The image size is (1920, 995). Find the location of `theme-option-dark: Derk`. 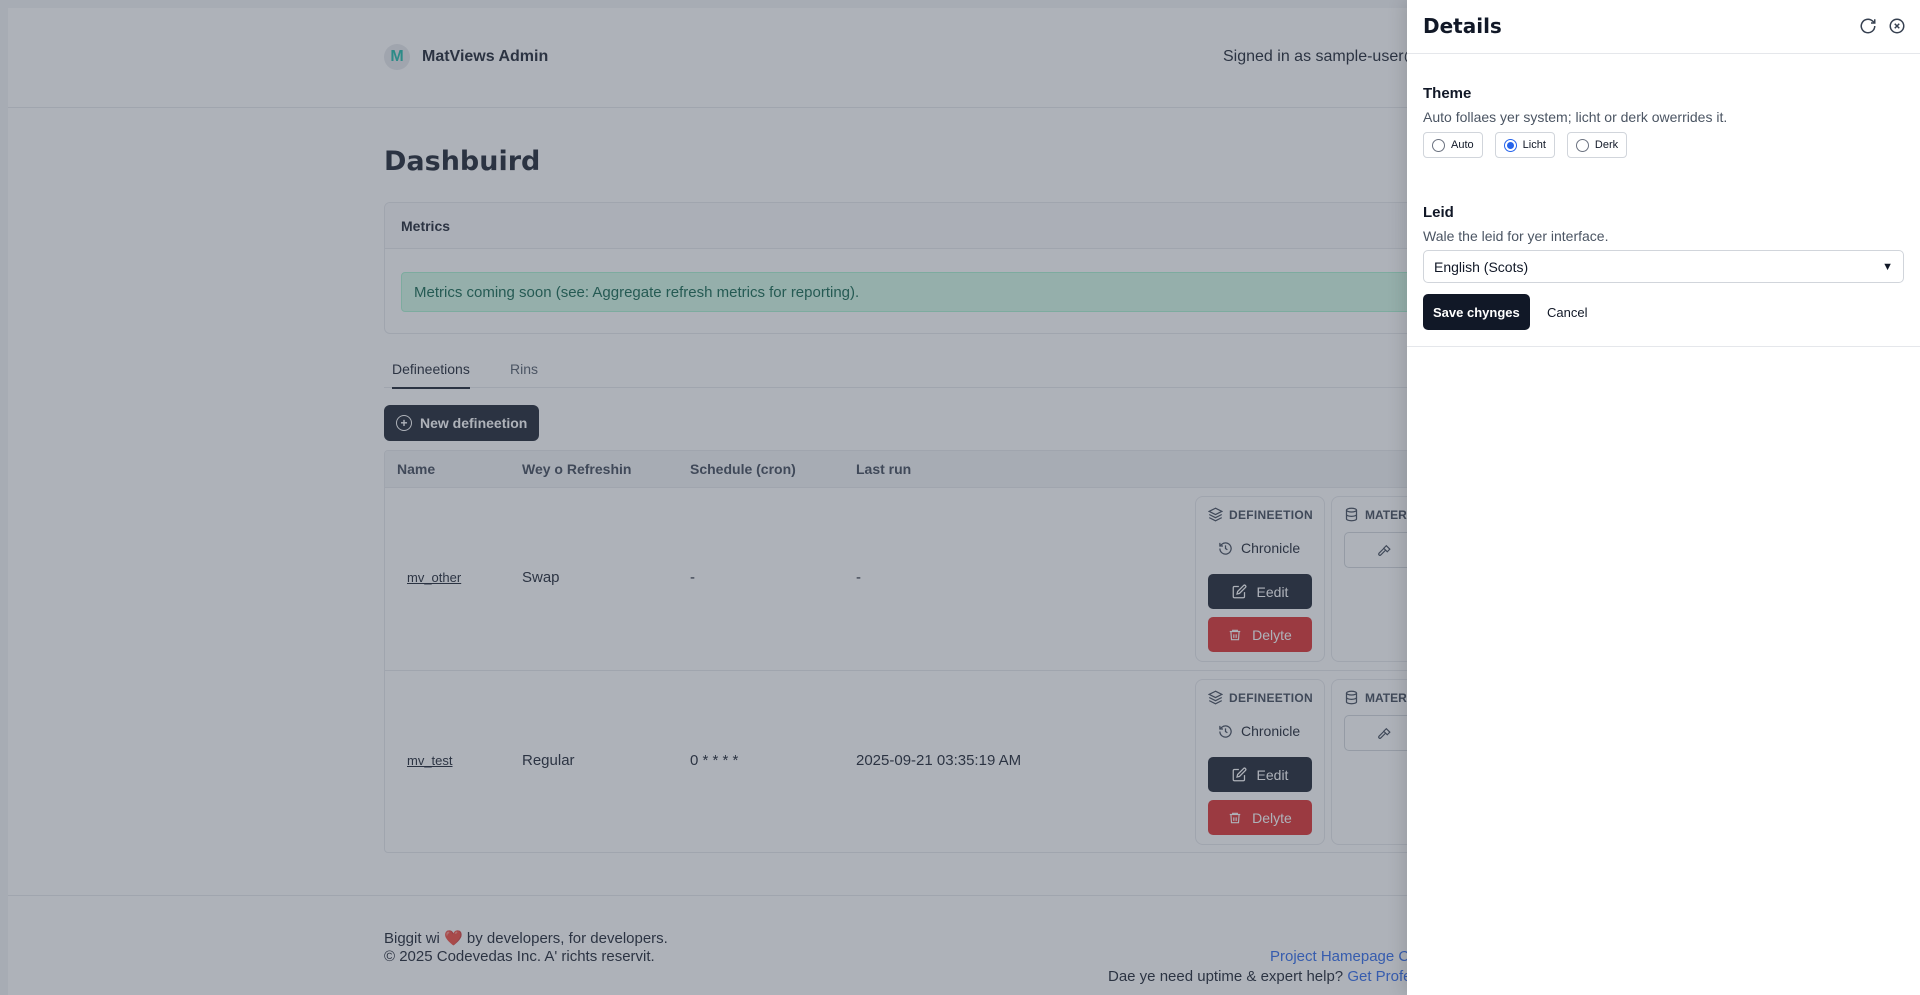

theme-option-dark: Derk is located at coordinates (1597, 145).